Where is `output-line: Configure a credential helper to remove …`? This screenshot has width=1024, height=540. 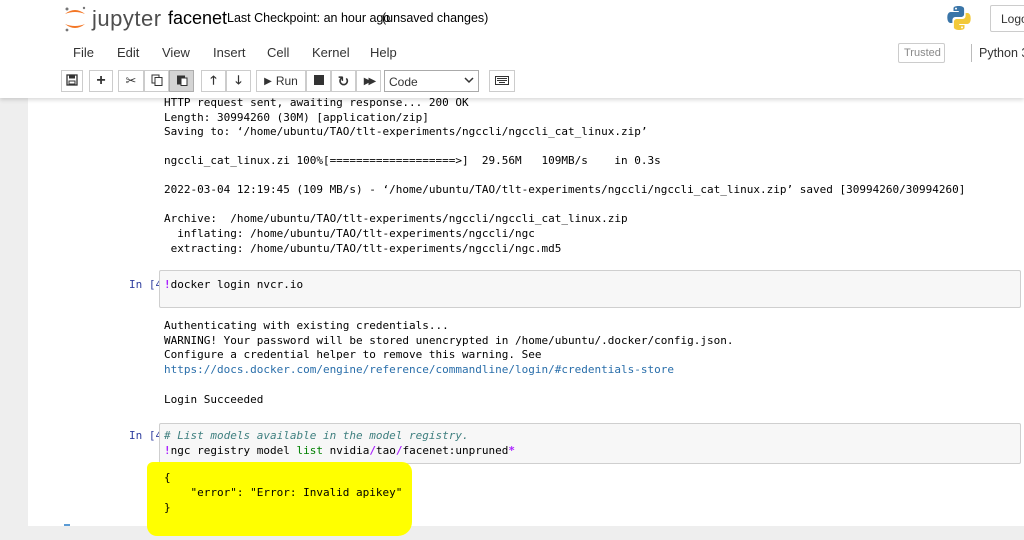
output-line: Configure a credential helper to remove … is located at coordinates (353, 354).